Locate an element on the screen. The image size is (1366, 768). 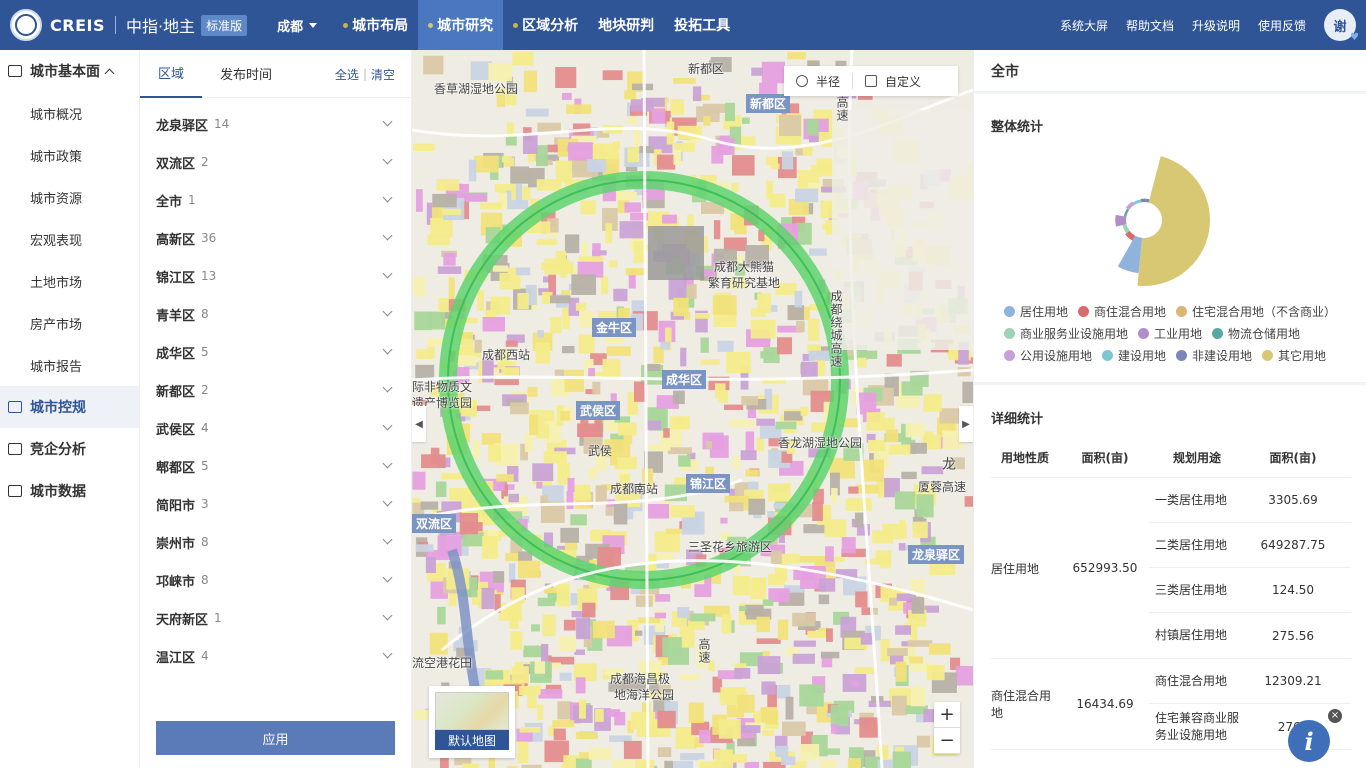
district-row: 成华区 5 is located at coordinates (275, 352).